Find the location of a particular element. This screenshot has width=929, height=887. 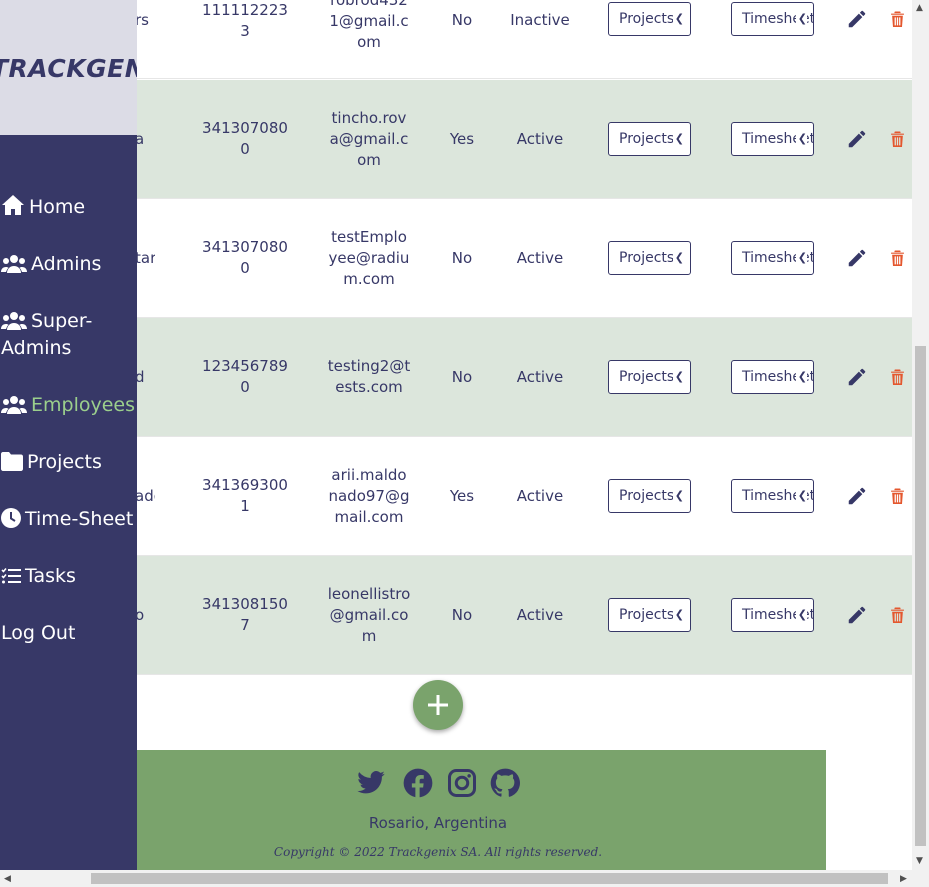

scroll-up-arrow-icon: ▲ is located at coordinates (919, 8).